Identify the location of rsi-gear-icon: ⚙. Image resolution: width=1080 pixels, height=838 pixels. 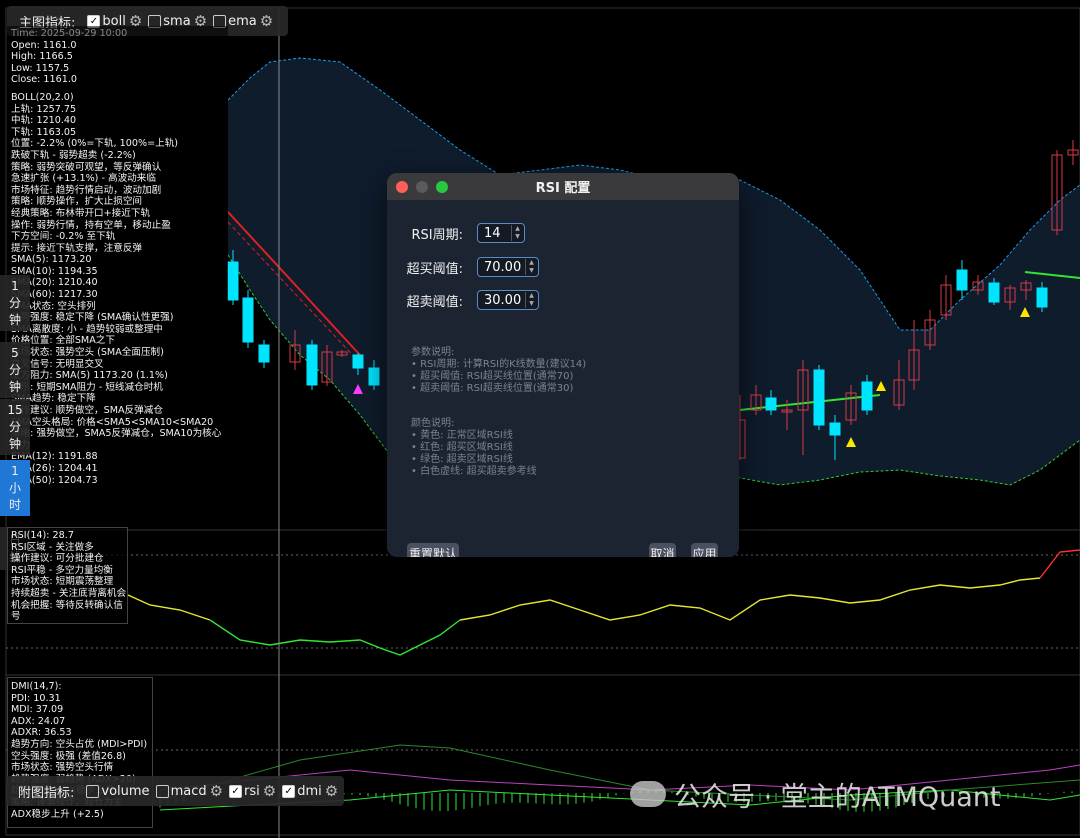
(269, 791).